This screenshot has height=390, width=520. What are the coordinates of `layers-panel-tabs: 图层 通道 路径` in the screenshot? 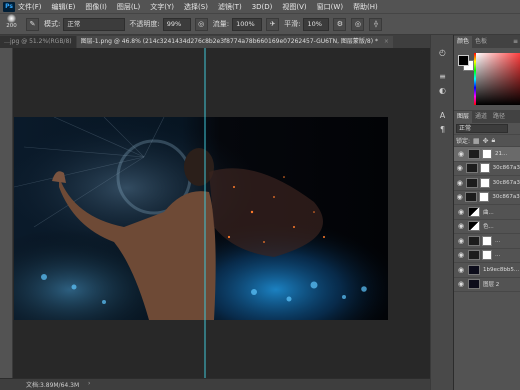 It's located at (487, 116).